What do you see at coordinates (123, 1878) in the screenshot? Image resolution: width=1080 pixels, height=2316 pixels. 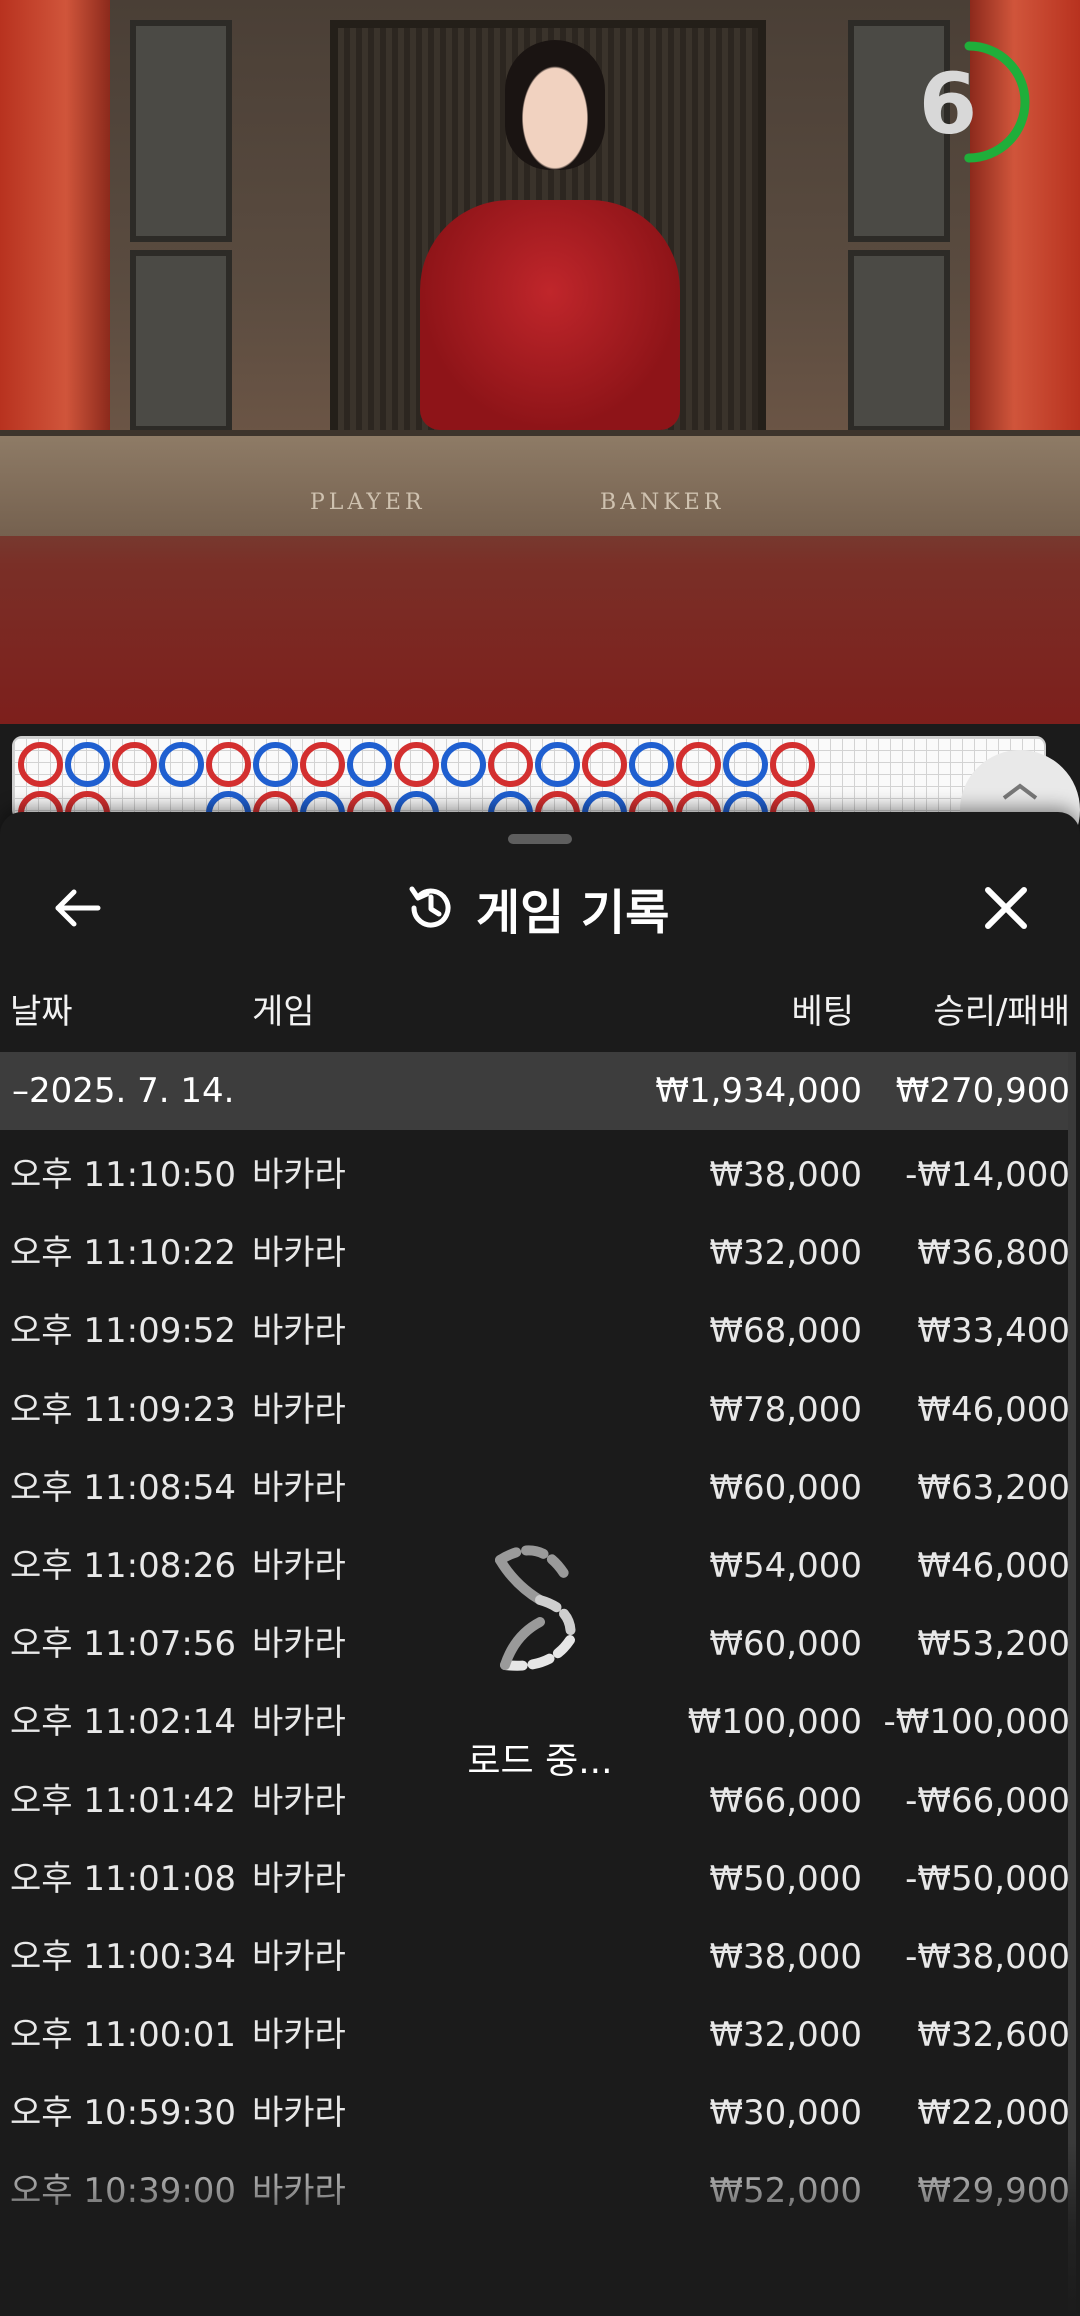 I see `row-time: 오후 11:01:08` at bounding box center [123, 1878].